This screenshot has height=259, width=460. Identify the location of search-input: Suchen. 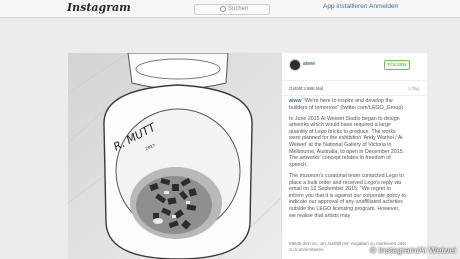
(232, 9).